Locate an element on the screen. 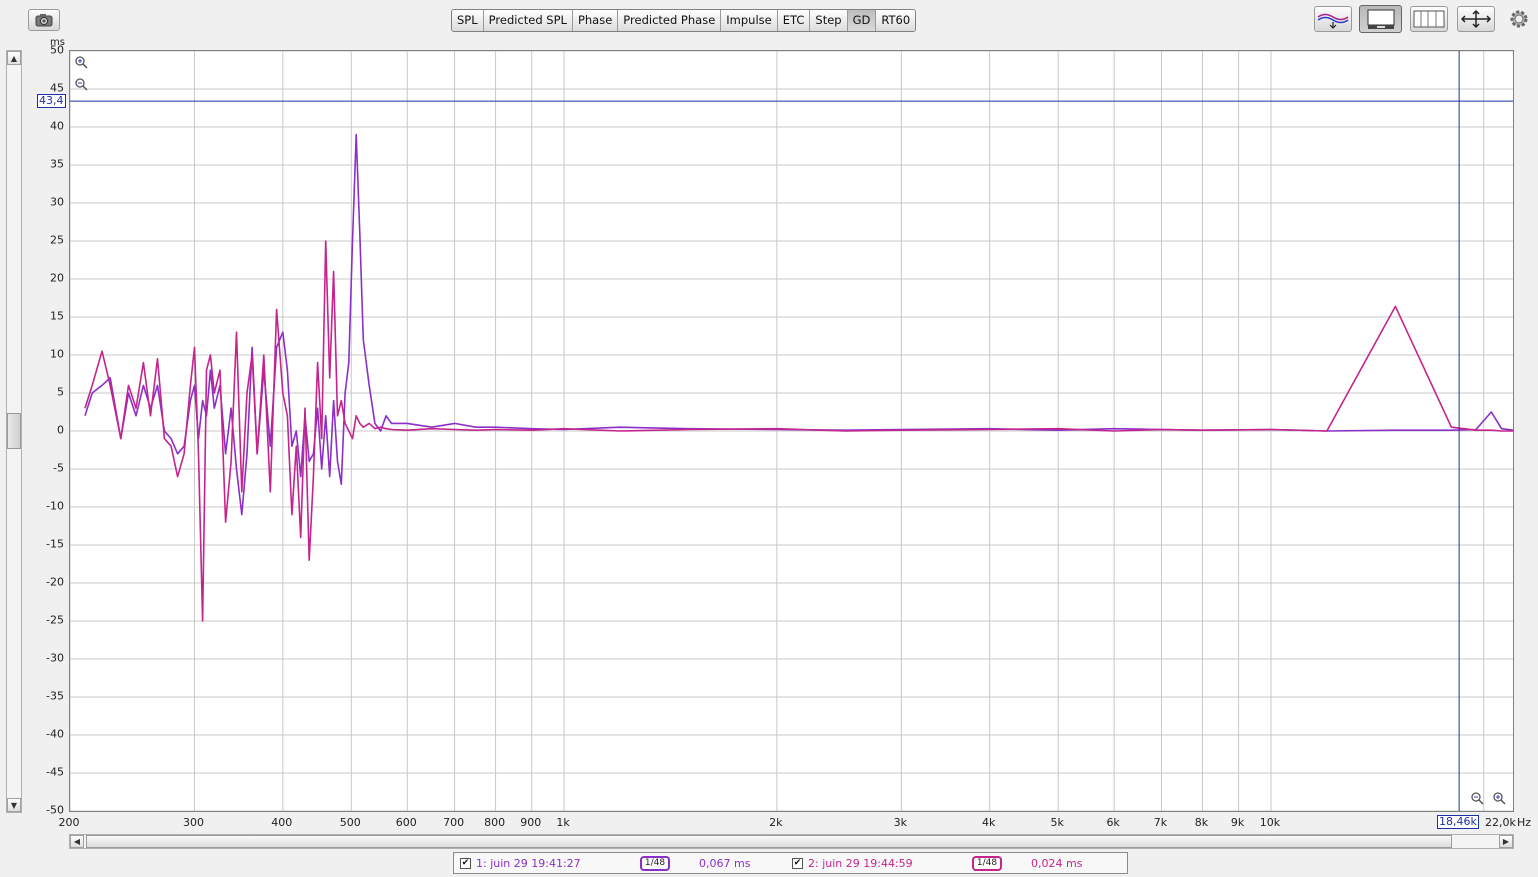 The height and width of the screenshot is (877, 1538). capture-button is located at coordinates (44, 20).